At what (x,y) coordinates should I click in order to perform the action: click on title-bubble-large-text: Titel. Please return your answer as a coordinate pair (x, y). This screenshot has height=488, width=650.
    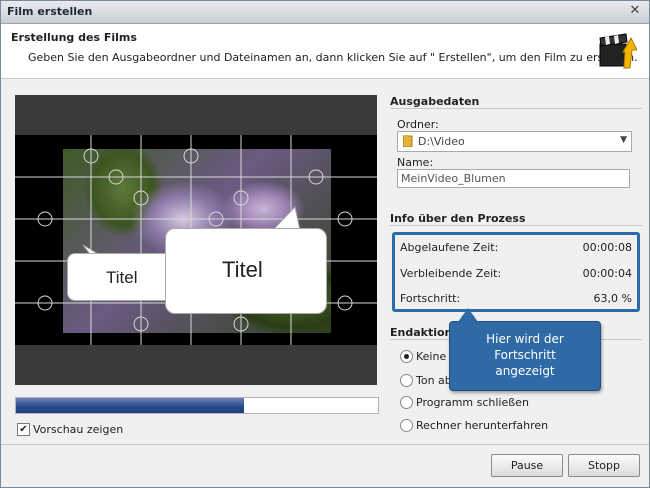
    Looking at the image, I should click on (242, 269).